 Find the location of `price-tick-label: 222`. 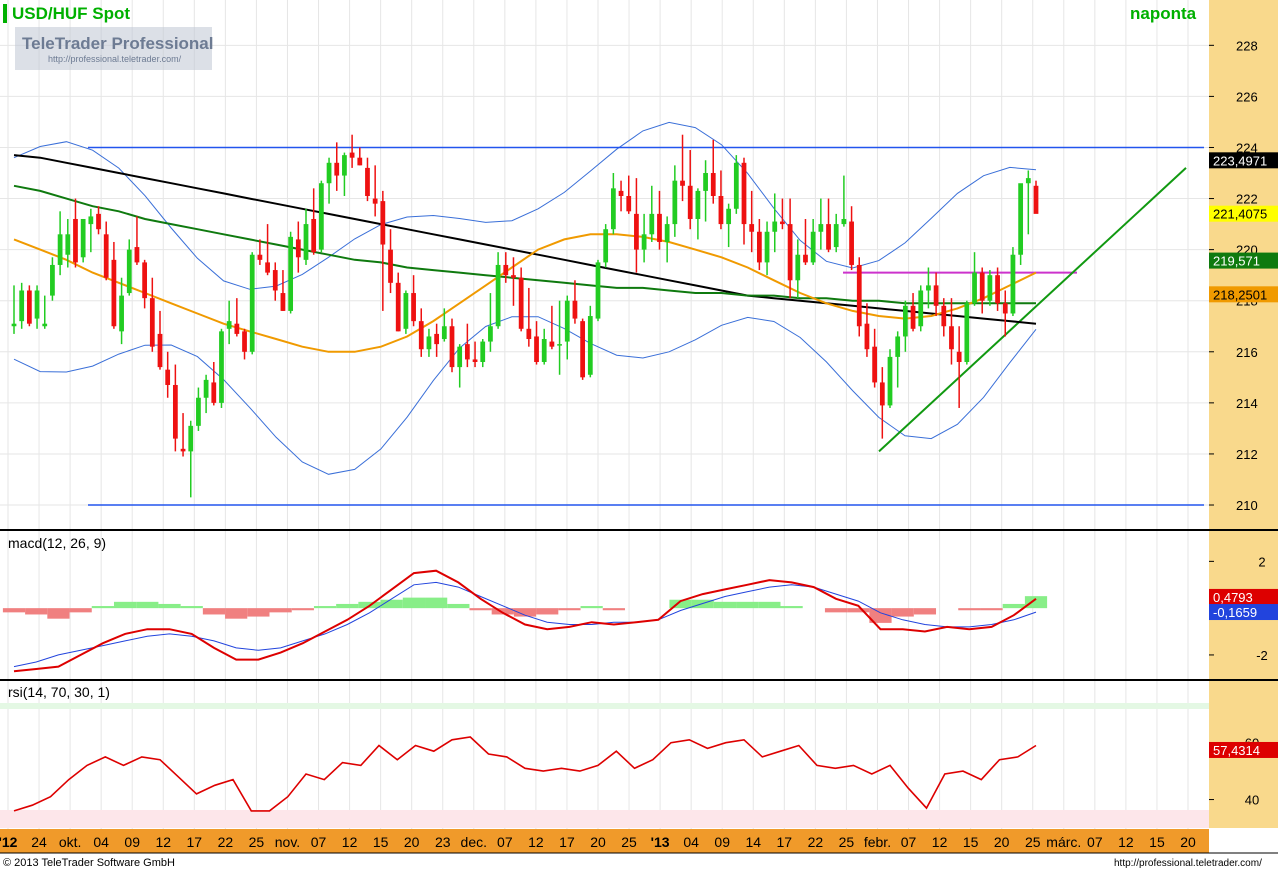

price-tick-label: 222 is located at coordinates (1247, 199).